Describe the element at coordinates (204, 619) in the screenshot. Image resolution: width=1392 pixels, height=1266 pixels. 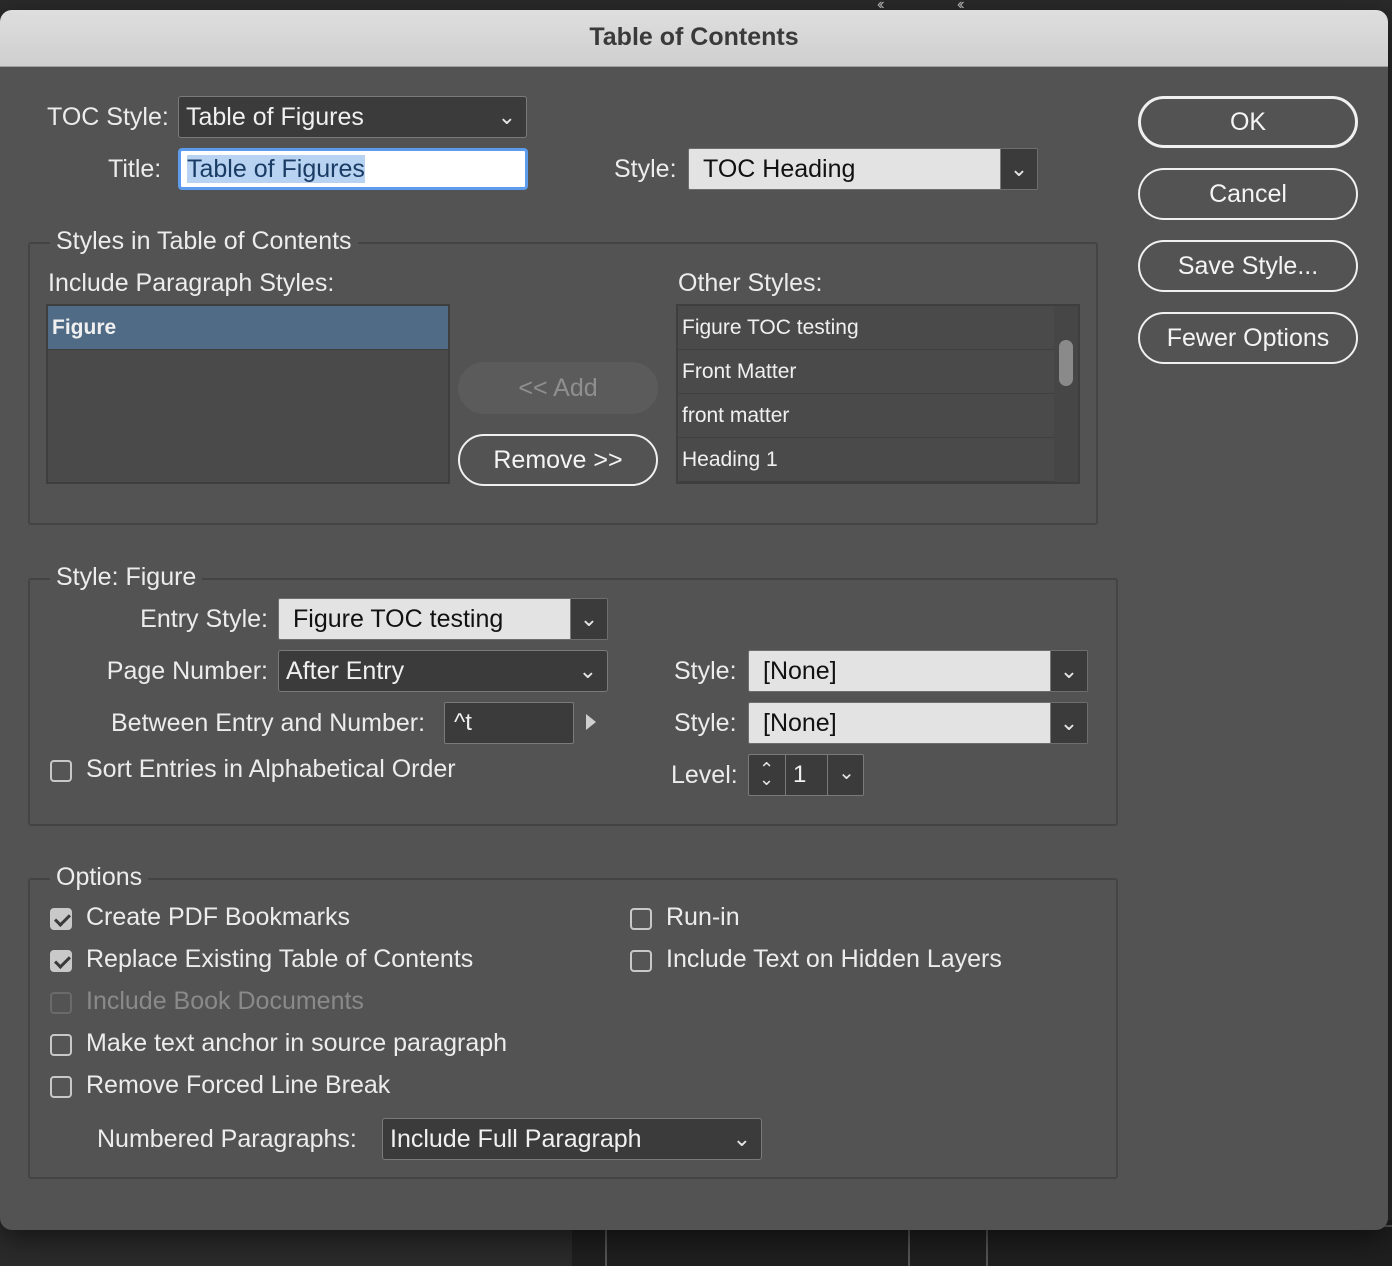
I see `entry-style-label: Entry Style:` at that location.